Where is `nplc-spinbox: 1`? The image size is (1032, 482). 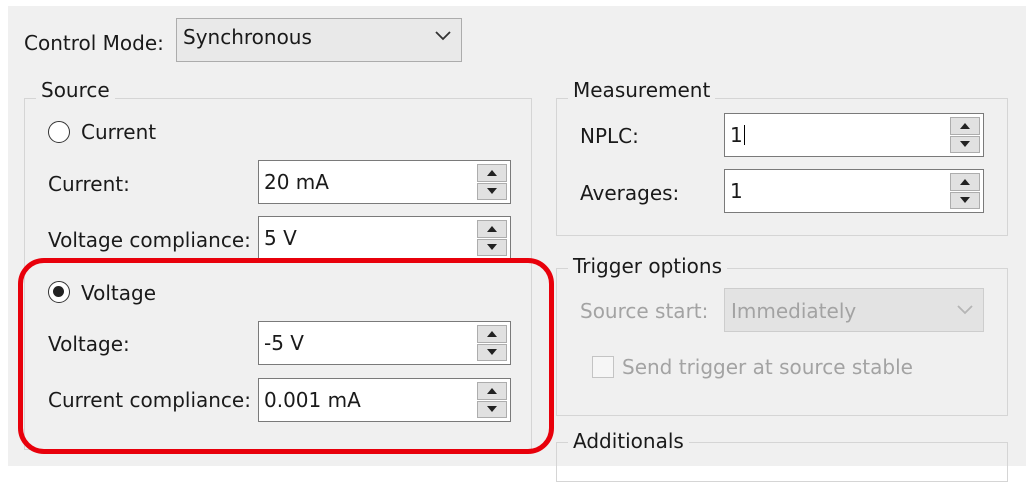
nplc-spinbox: 1 is located at coordinates (854, 135).